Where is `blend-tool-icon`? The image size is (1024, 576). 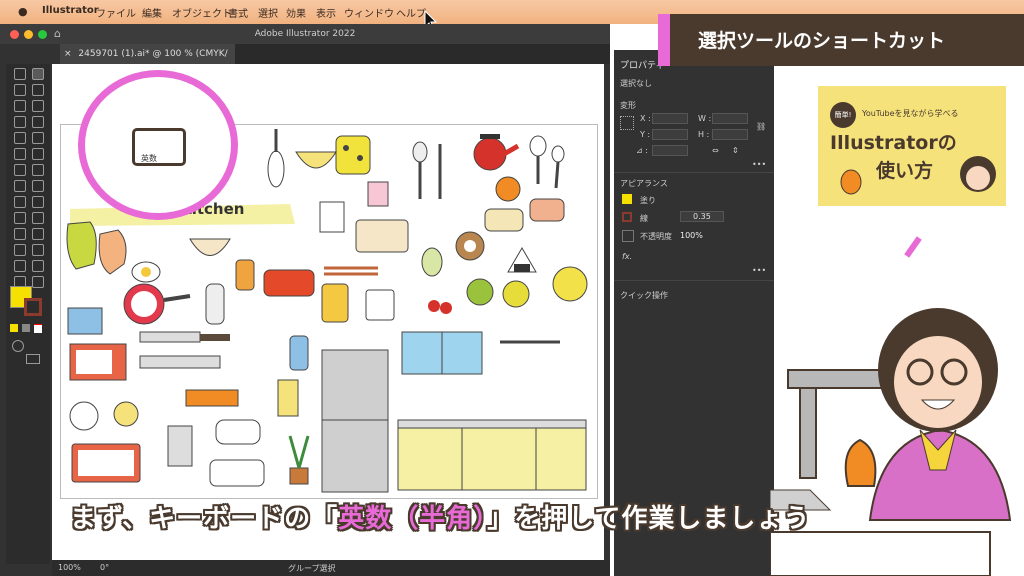 blend-tool-icon is located at coordinates (38, 234).